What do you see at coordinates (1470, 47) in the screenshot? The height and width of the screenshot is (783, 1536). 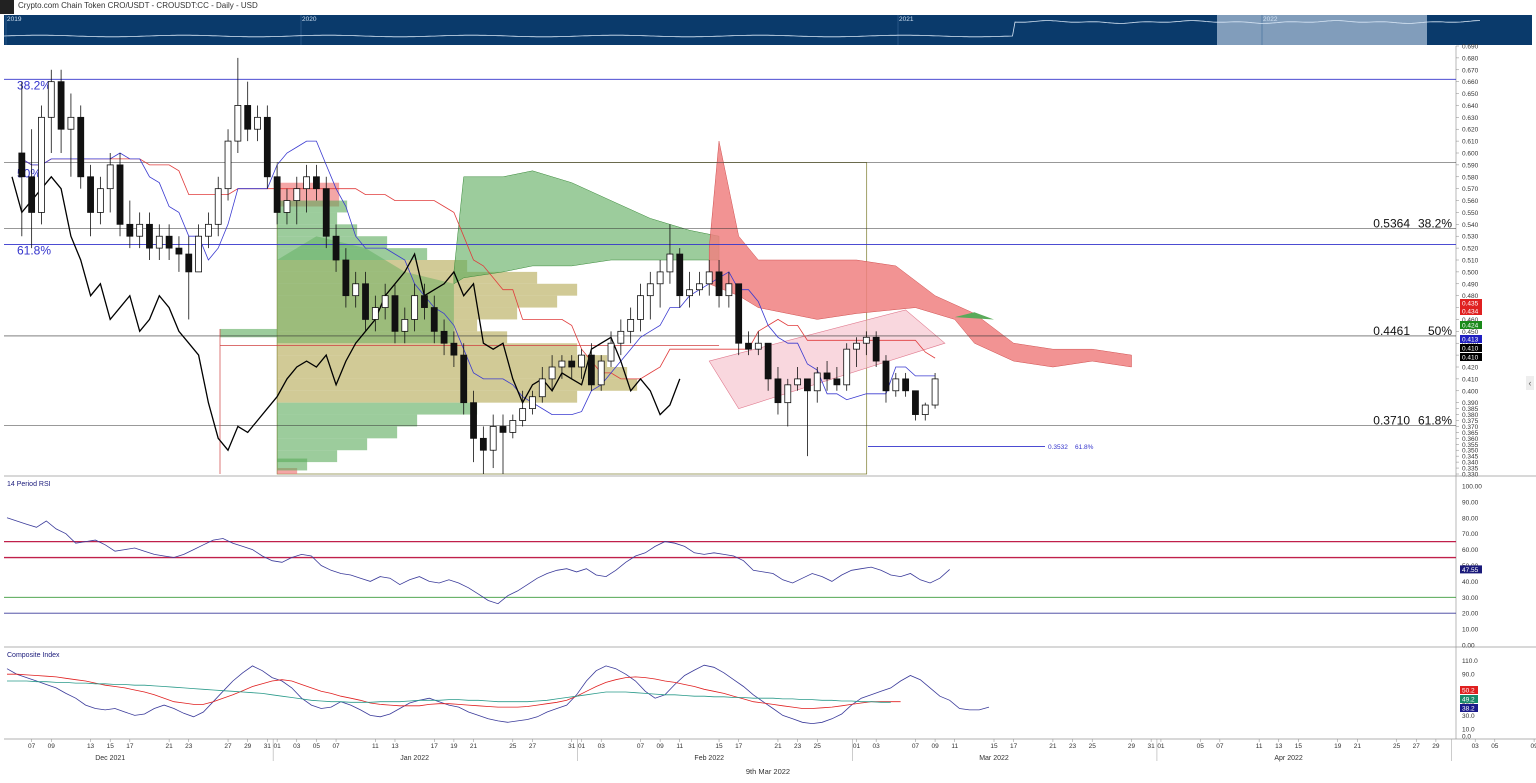 I see `price-axis-tick-label: 0.690` at bounding box center [1470, 47].